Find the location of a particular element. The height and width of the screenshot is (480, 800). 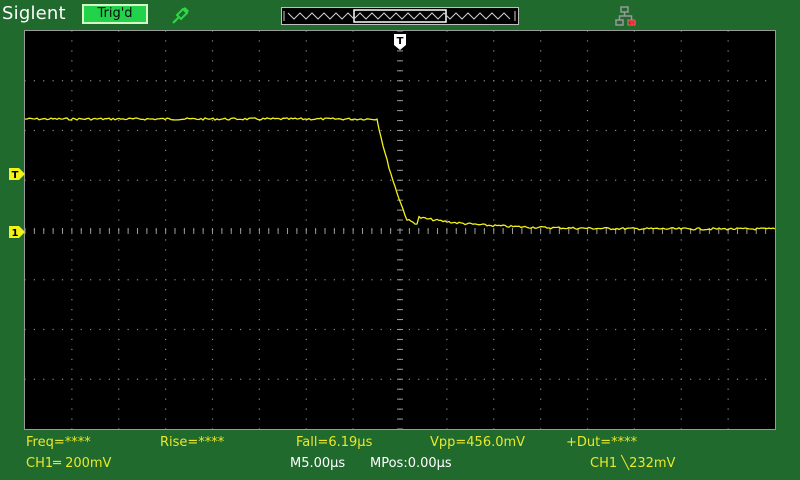

ch1-ground-marker-icon: 1 is located at coordinates (17, 233).